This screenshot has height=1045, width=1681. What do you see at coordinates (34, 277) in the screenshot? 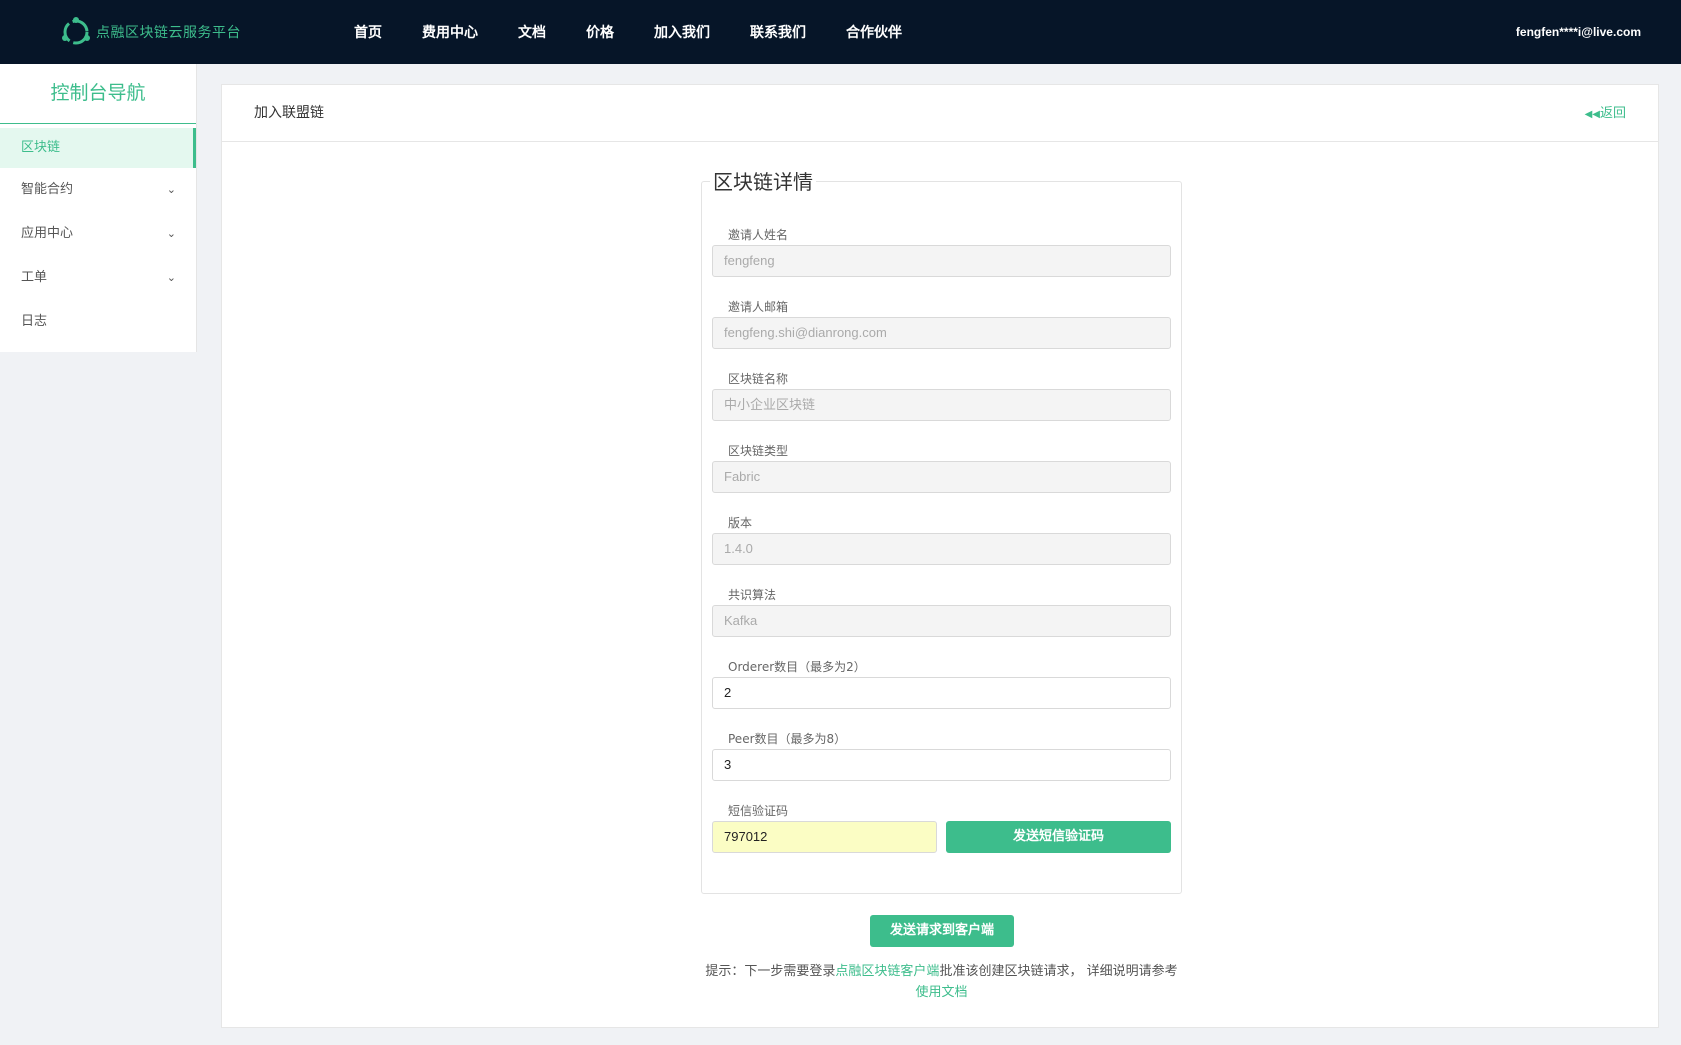
I see `sidebar-item-label: 工单` at bounding box center [34, 277].